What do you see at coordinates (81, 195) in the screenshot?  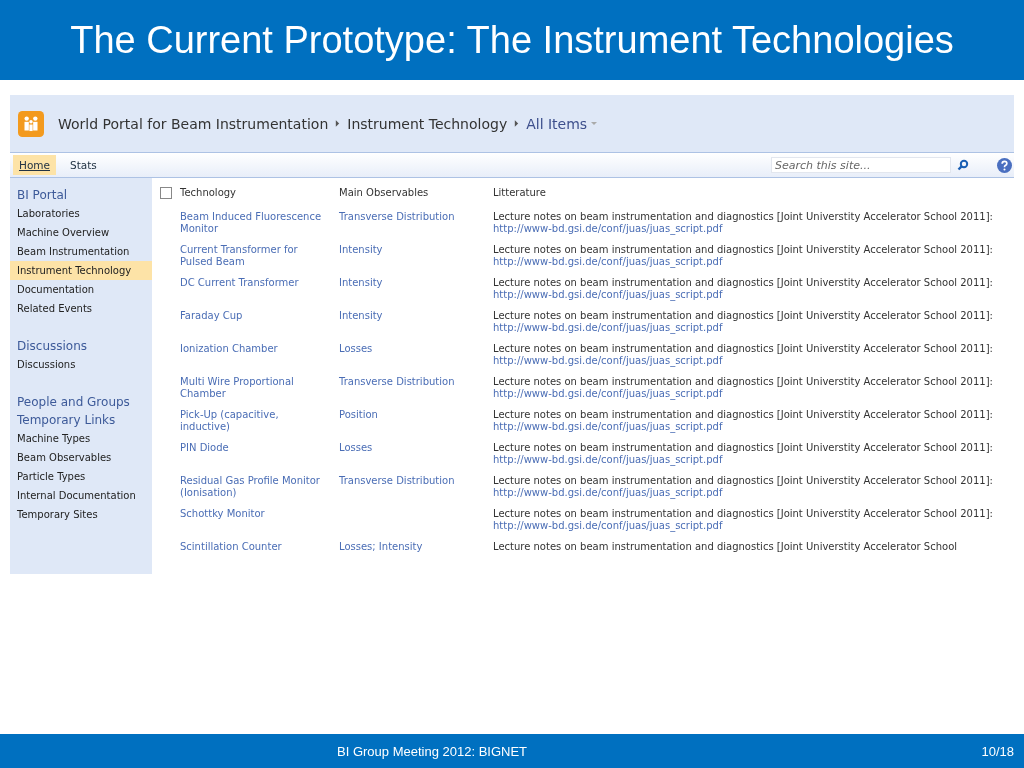 I see `sidebar-heading: BI Portal` at bounding box center [81, 195].